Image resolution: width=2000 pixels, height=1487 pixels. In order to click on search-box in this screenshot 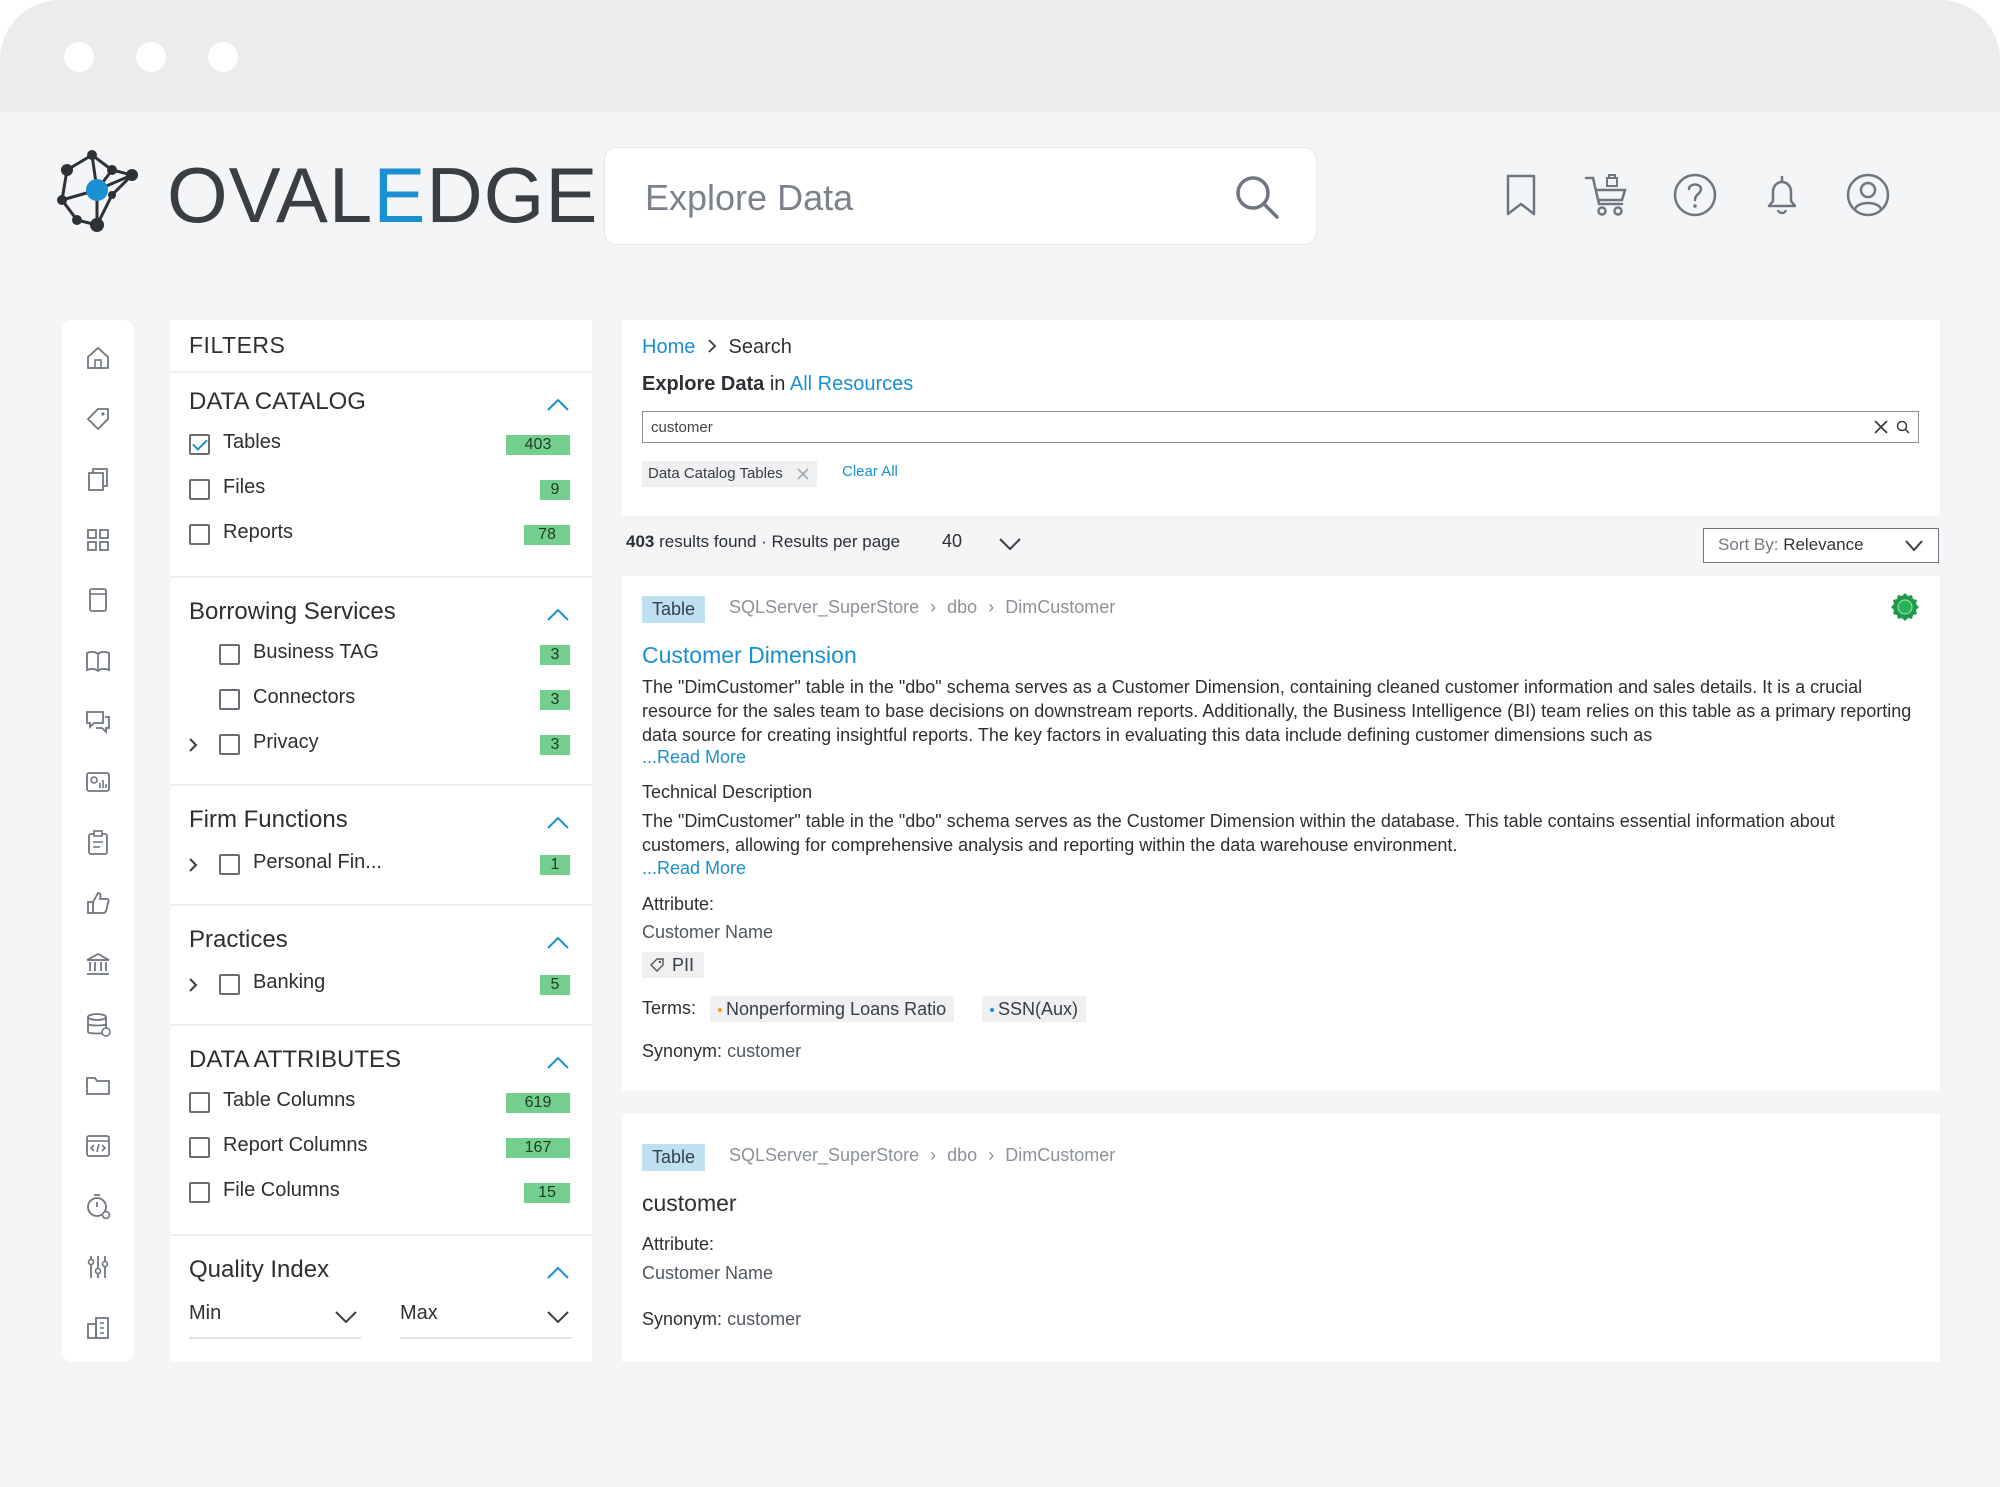, I will do `click(1280, 427)`.